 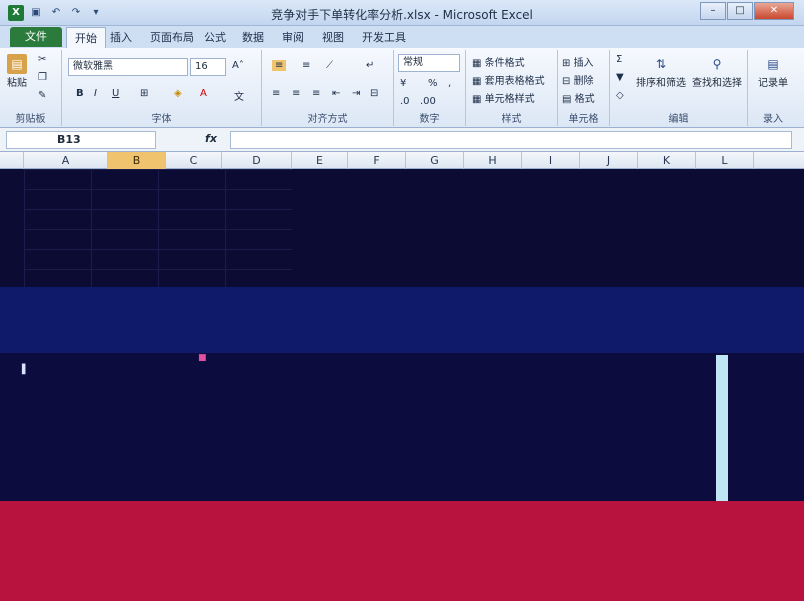 What do you see at coordinates (42, 77) in the screenshot?
I see `copy-icon: ❐` at bounding box center [42, 77].